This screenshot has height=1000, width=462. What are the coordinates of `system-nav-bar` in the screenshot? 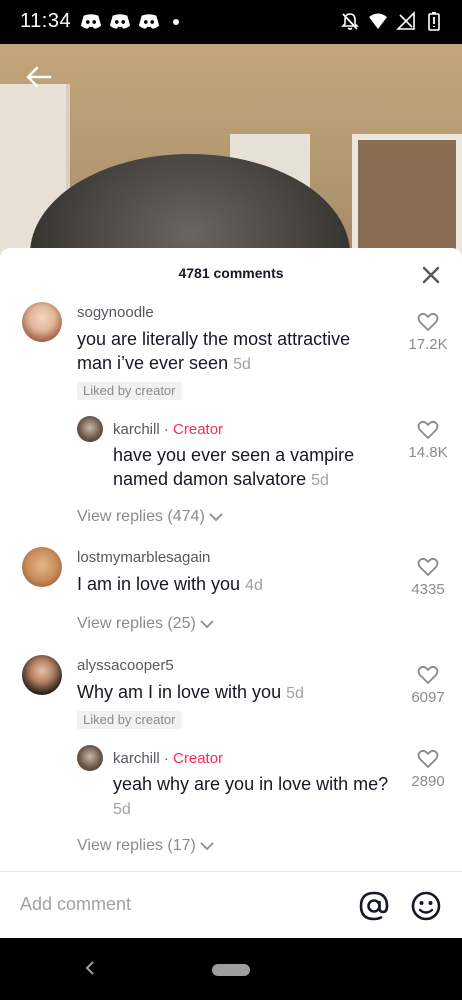 It's located at (231, 969).